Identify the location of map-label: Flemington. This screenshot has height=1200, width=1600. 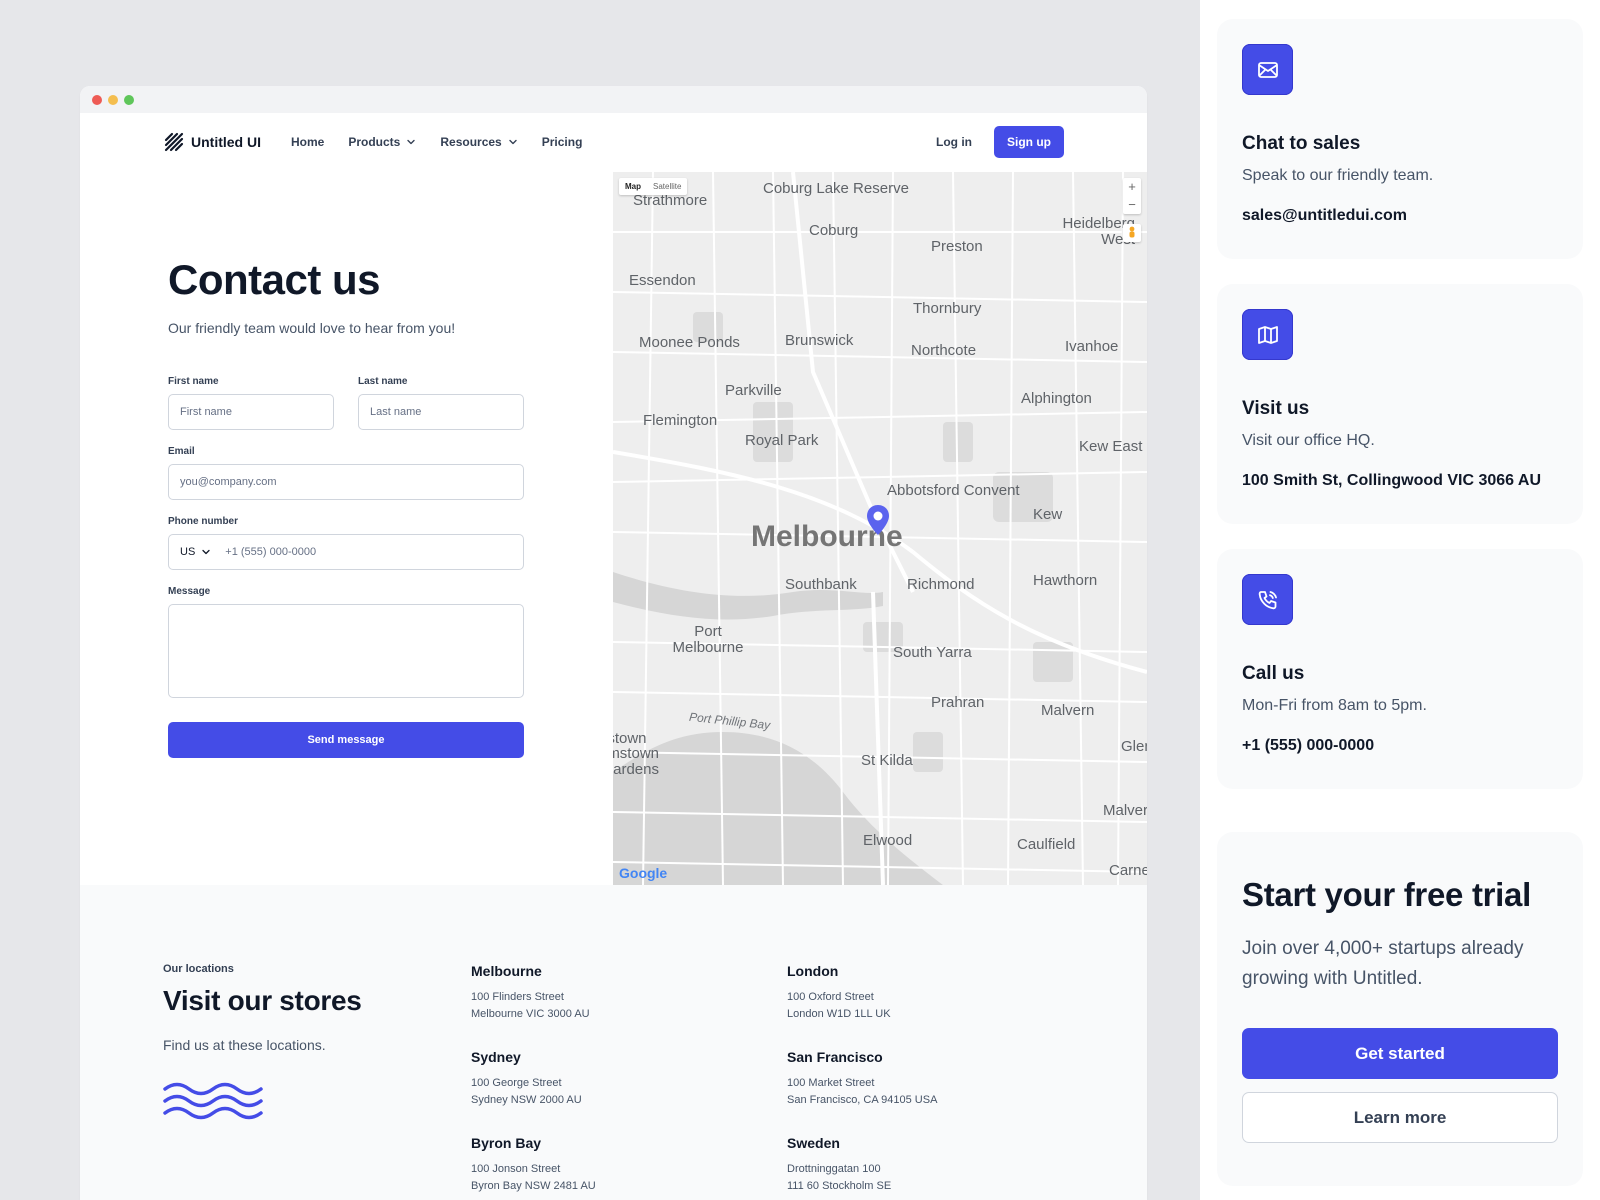
(680, 420).